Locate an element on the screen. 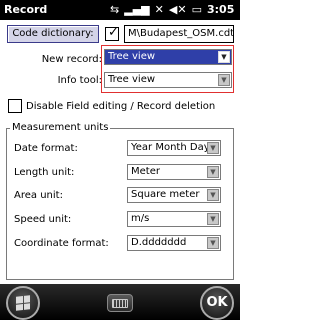 The image size is (320, 320). checkmark-icon: ✓ is located at coordinates (113, 32).